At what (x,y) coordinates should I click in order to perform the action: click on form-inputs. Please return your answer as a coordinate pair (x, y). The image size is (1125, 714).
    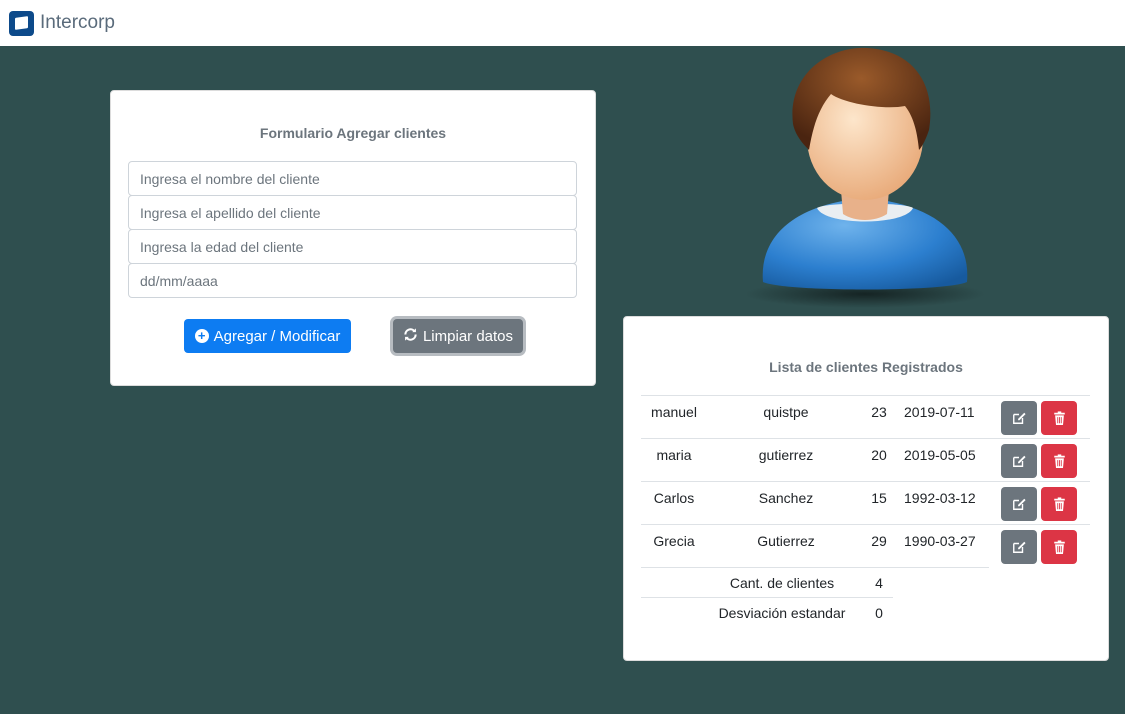
    Looking at the image, I should click on (353, 229).